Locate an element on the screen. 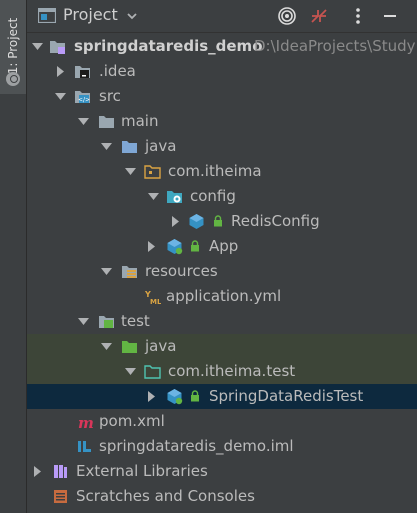 The width and height of the screenshot is (417, 513). idea-folder-icon is located at coordinates (82, 72).